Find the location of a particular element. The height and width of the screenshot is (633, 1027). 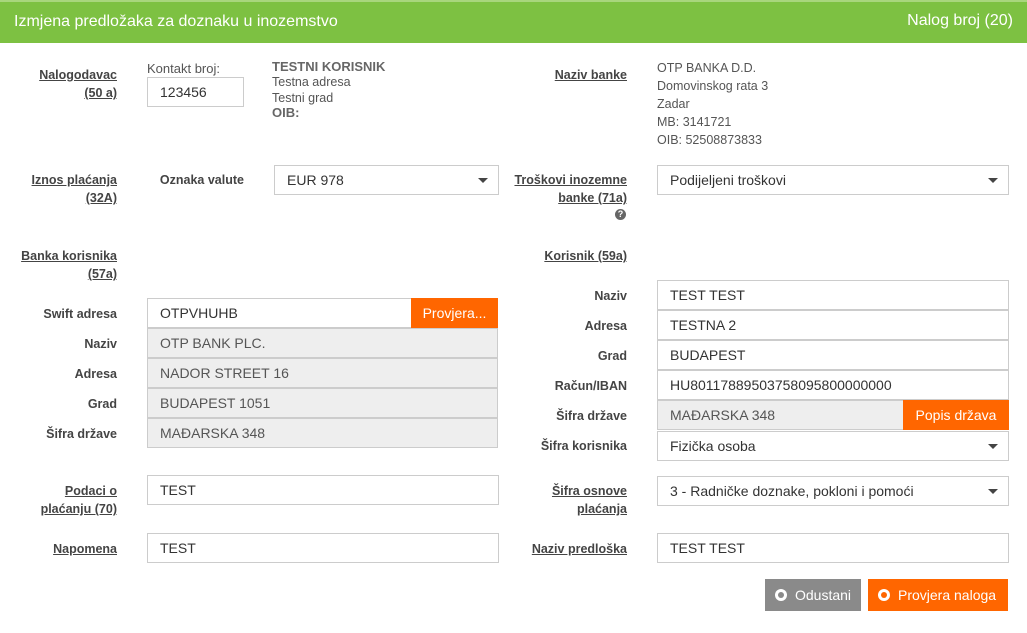

bank-country-field: MAĐARSKA 348 is located at coordinates (322, 433).